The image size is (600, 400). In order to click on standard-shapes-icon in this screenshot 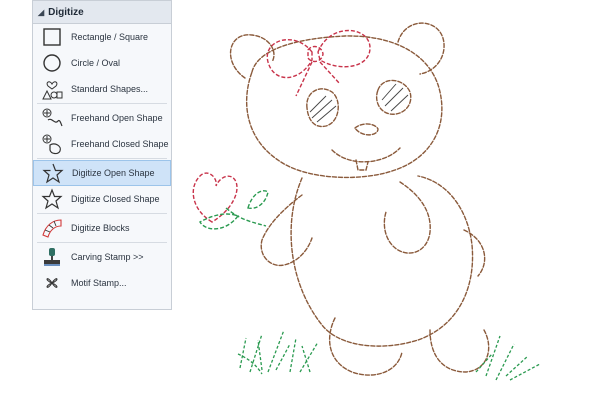, I will do `click(52, 89)`.